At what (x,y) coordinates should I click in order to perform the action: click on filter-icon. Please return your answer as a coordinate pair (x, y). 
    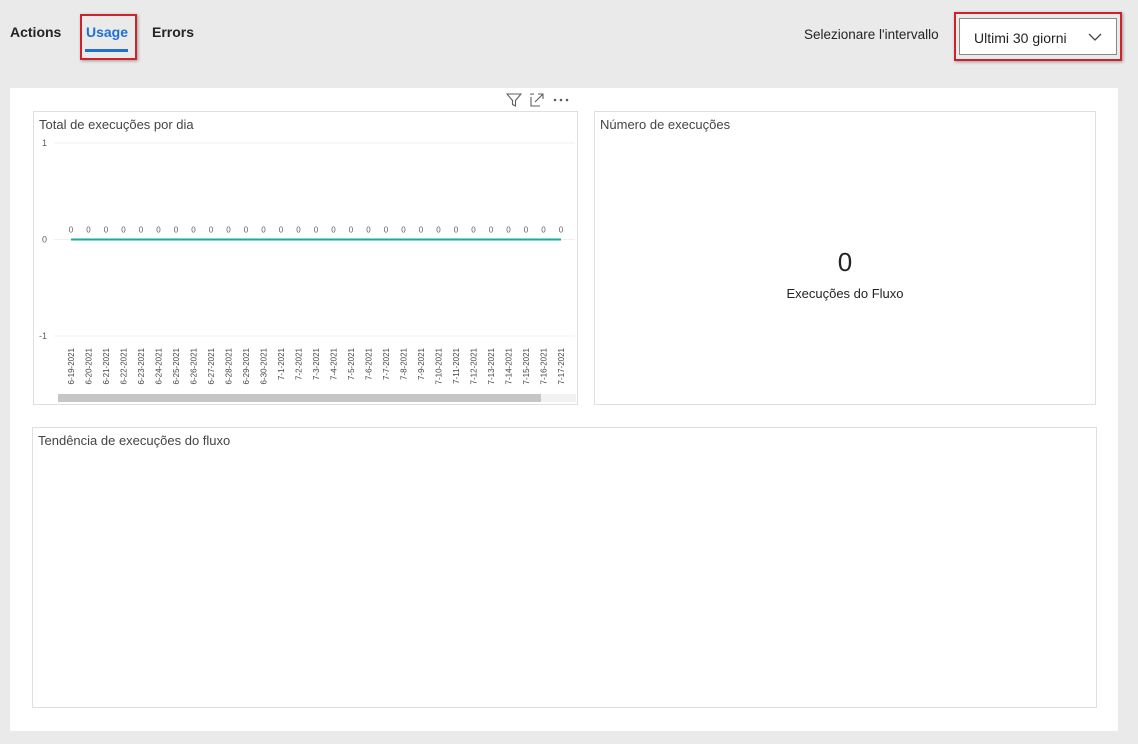
    Looking at the image, I should click on (514, 102).